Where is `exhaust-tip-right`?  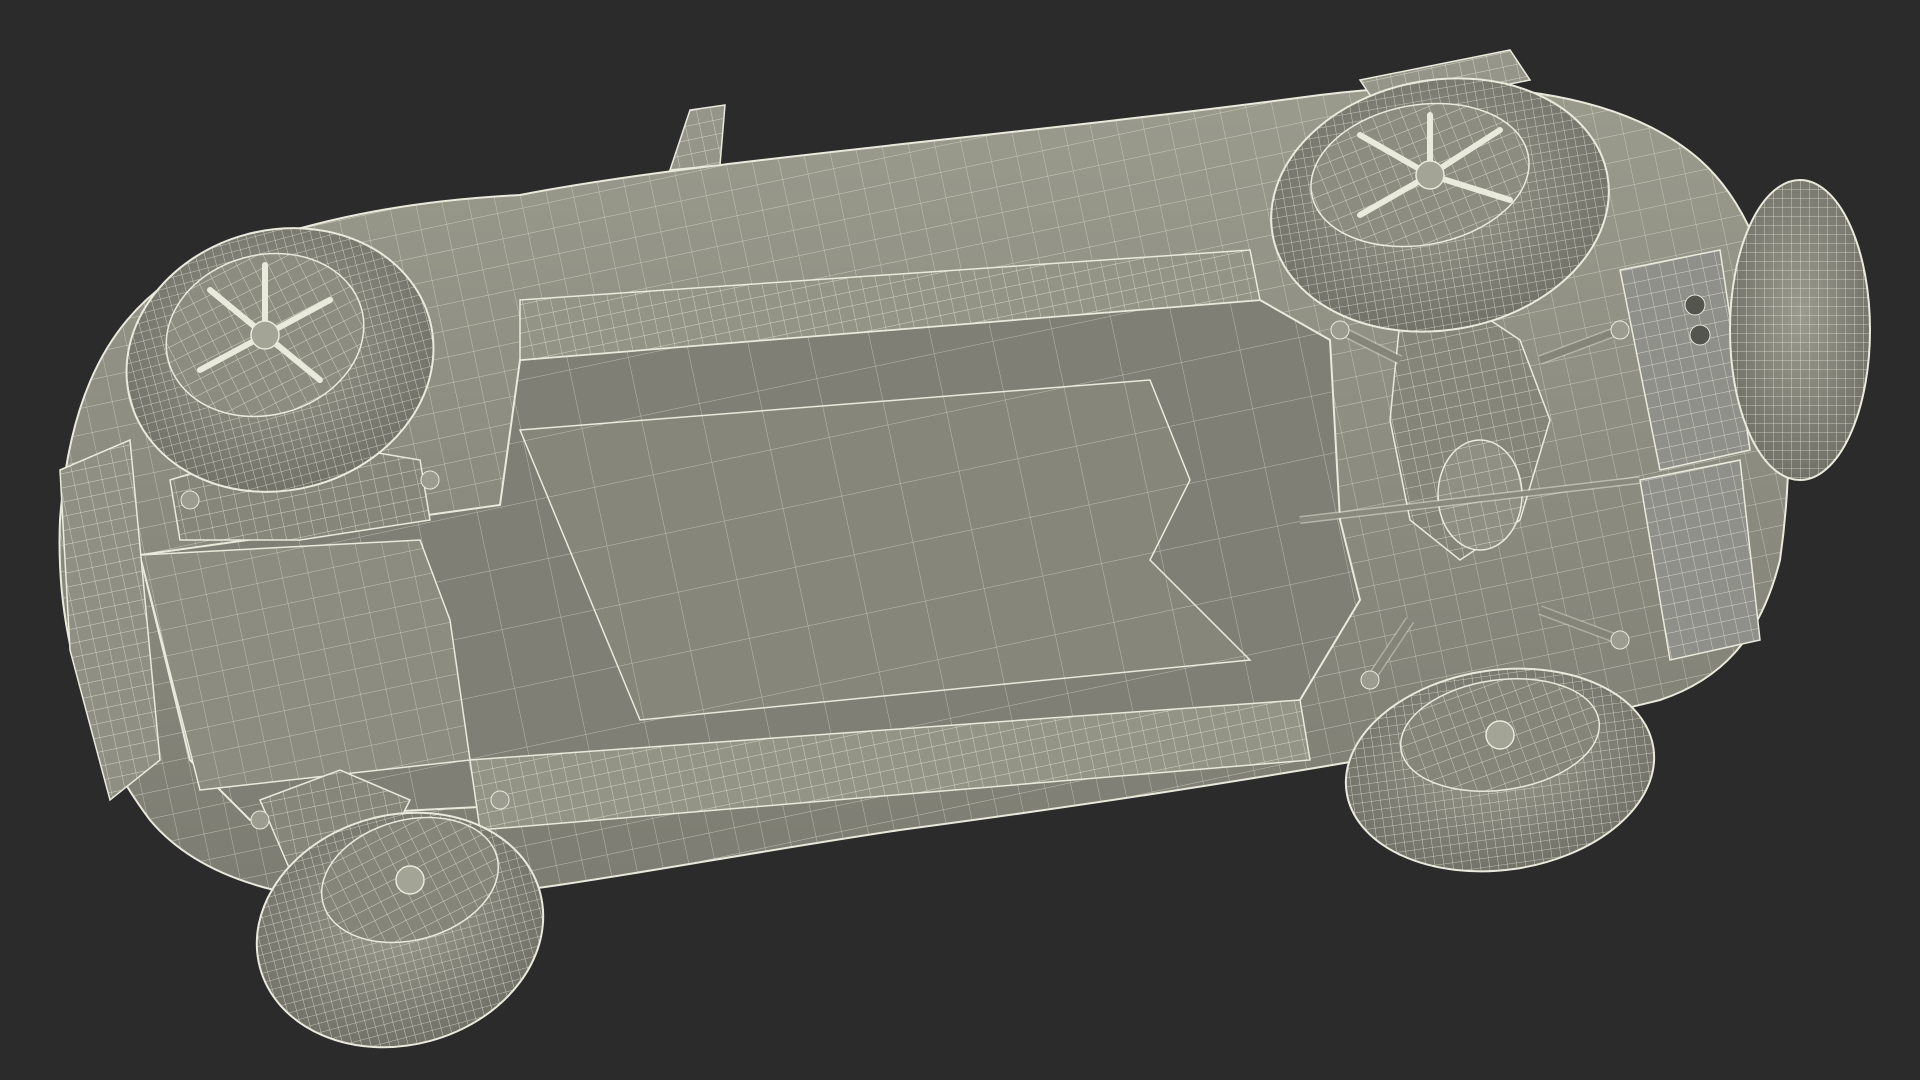
exhaust-tip-right is located at coordinates (1700, 335).